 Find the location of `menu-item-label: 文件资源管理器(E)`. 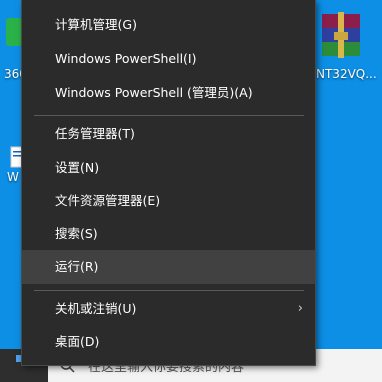

menu-item-label: 文件资源管理器(E) is located at coordinates (108, 200).